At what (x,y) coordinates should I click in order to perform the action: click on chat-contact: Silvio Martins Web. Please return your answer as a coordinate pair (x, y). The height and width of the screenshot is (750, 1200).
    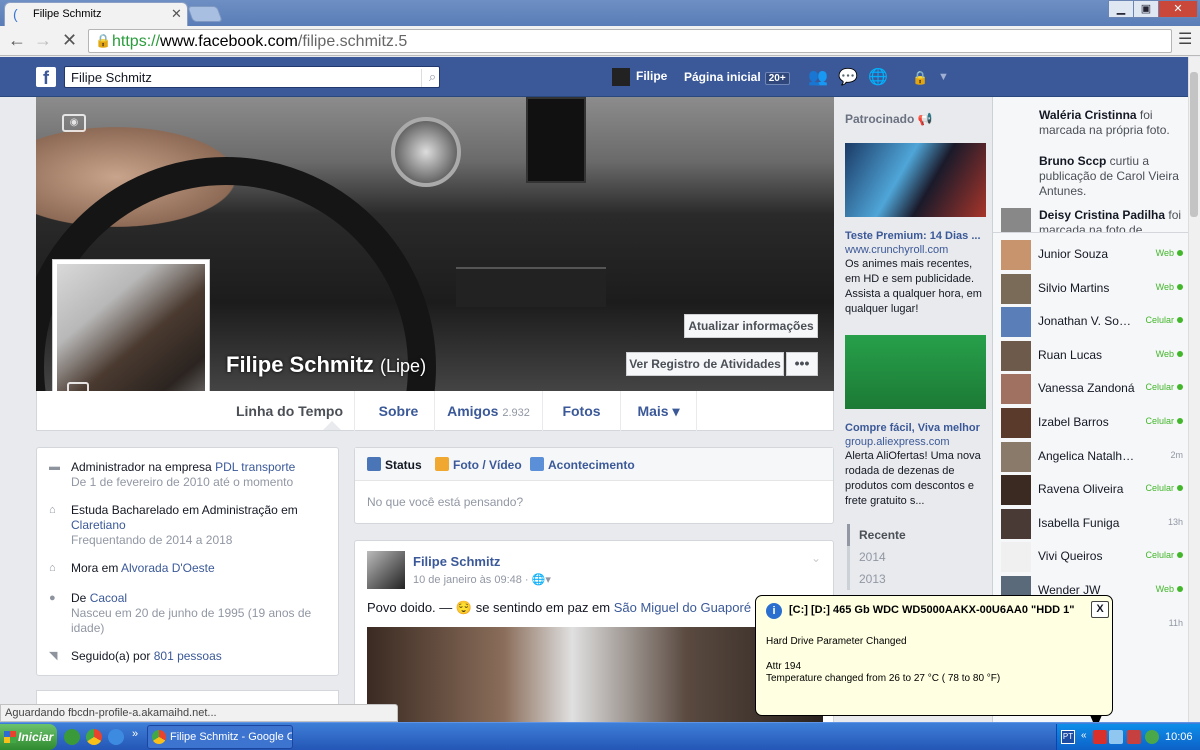
    Looking at the image, I should click on (1091, 287).